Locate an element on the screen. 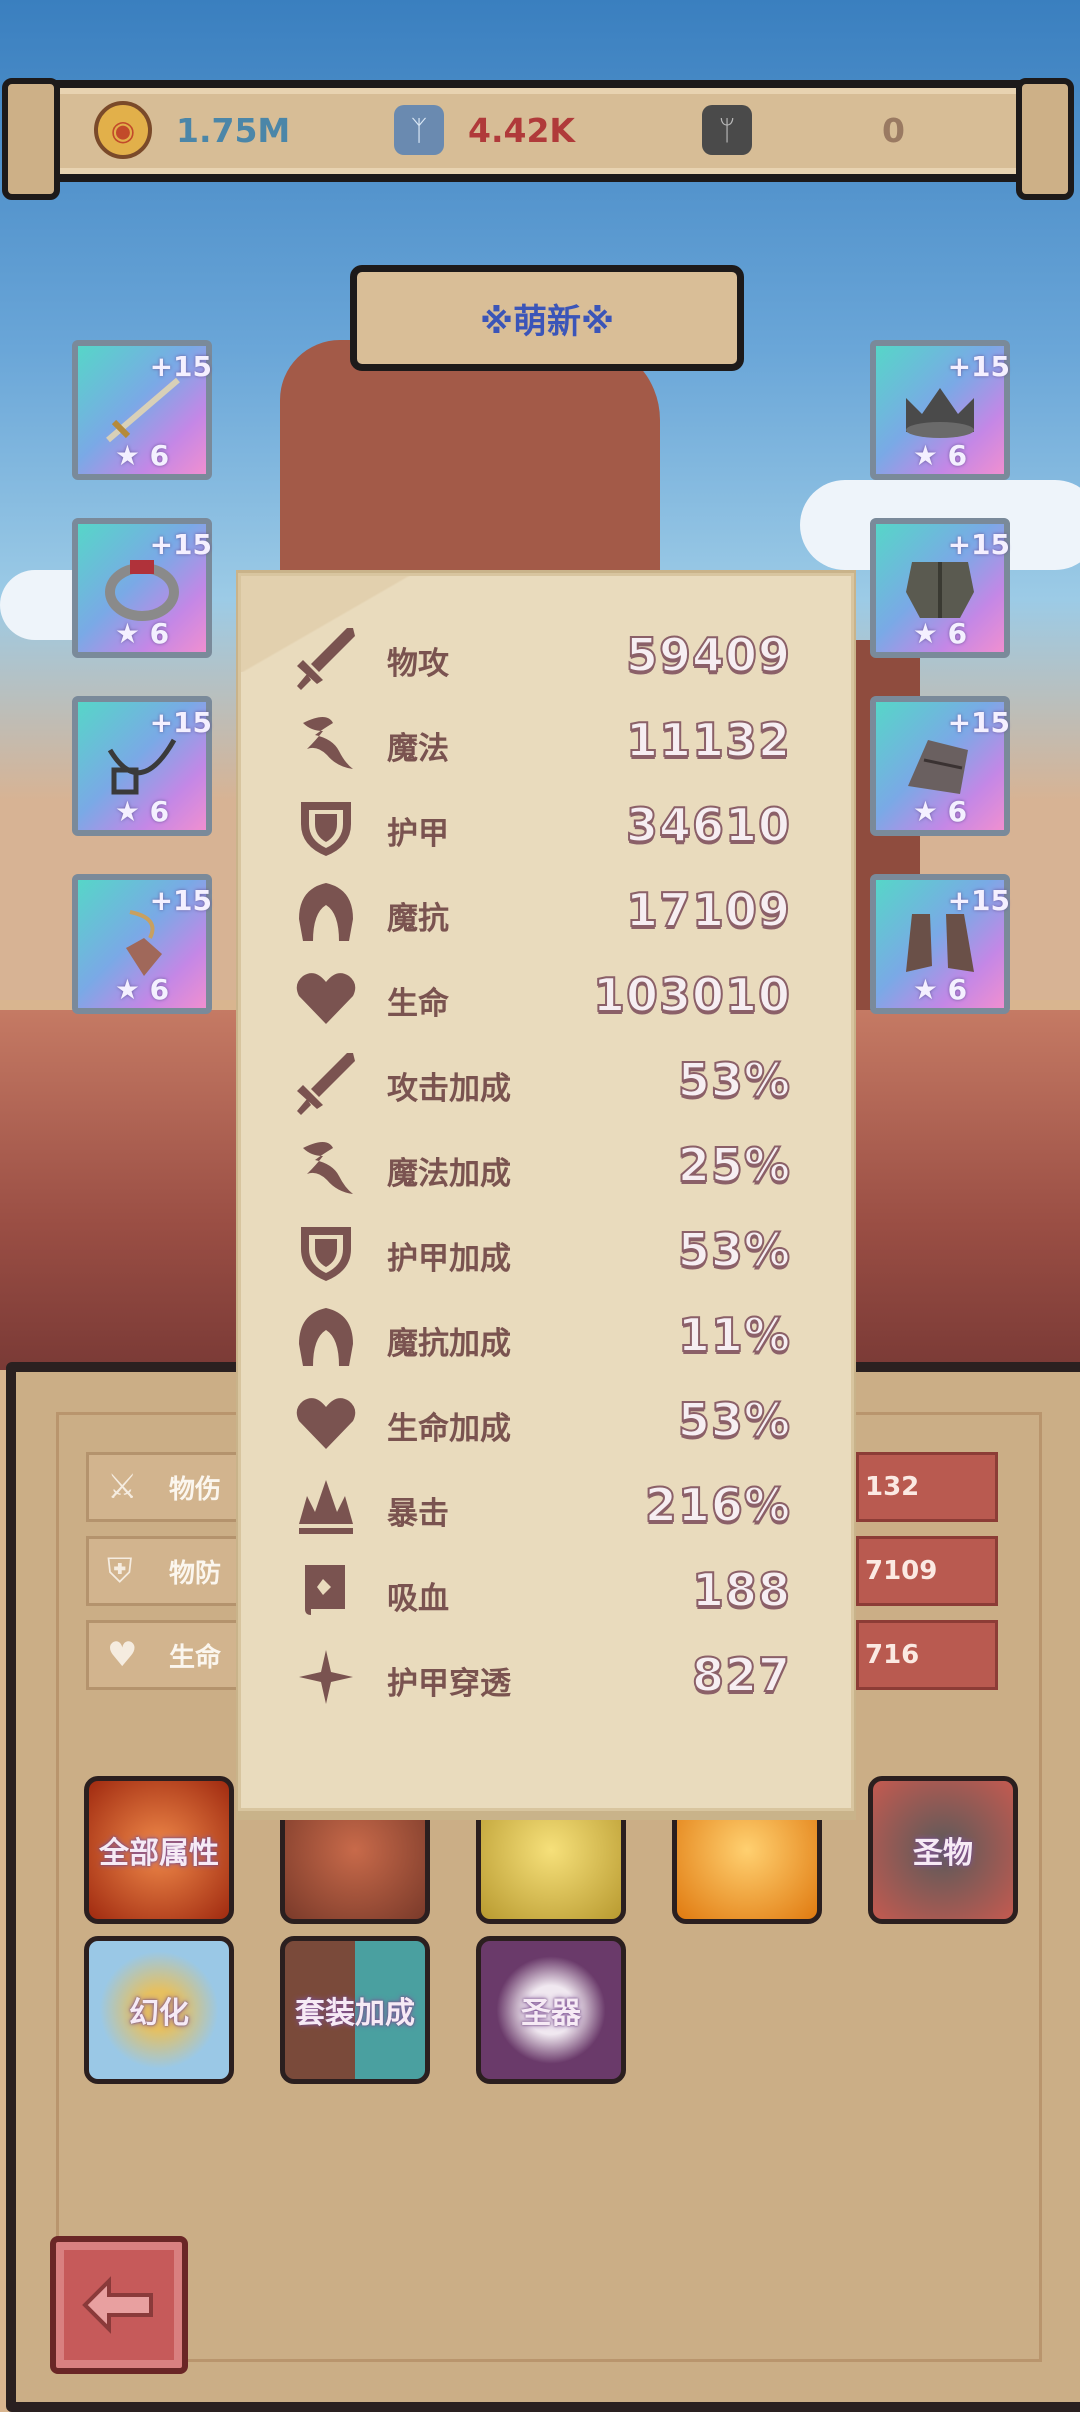  stat-row: 护甲穿透 827 is located at coordinates (546, 1678).